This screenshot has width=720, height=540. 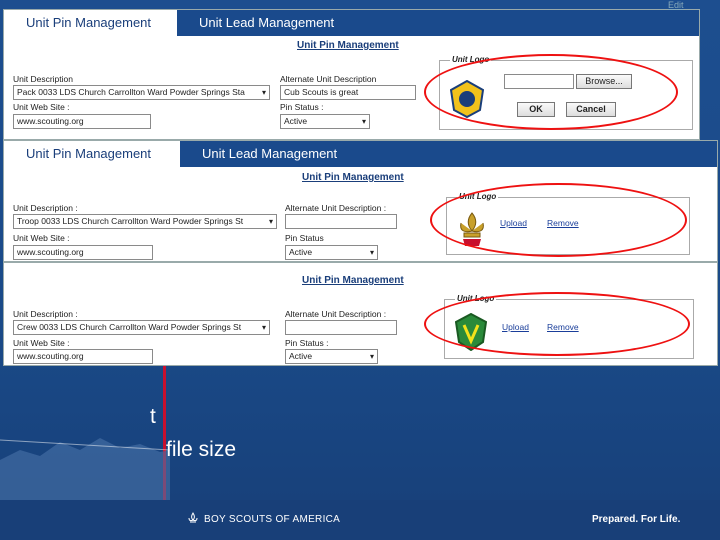 I want to click on bullet-text-2: file size, so click(x=201, y=449).